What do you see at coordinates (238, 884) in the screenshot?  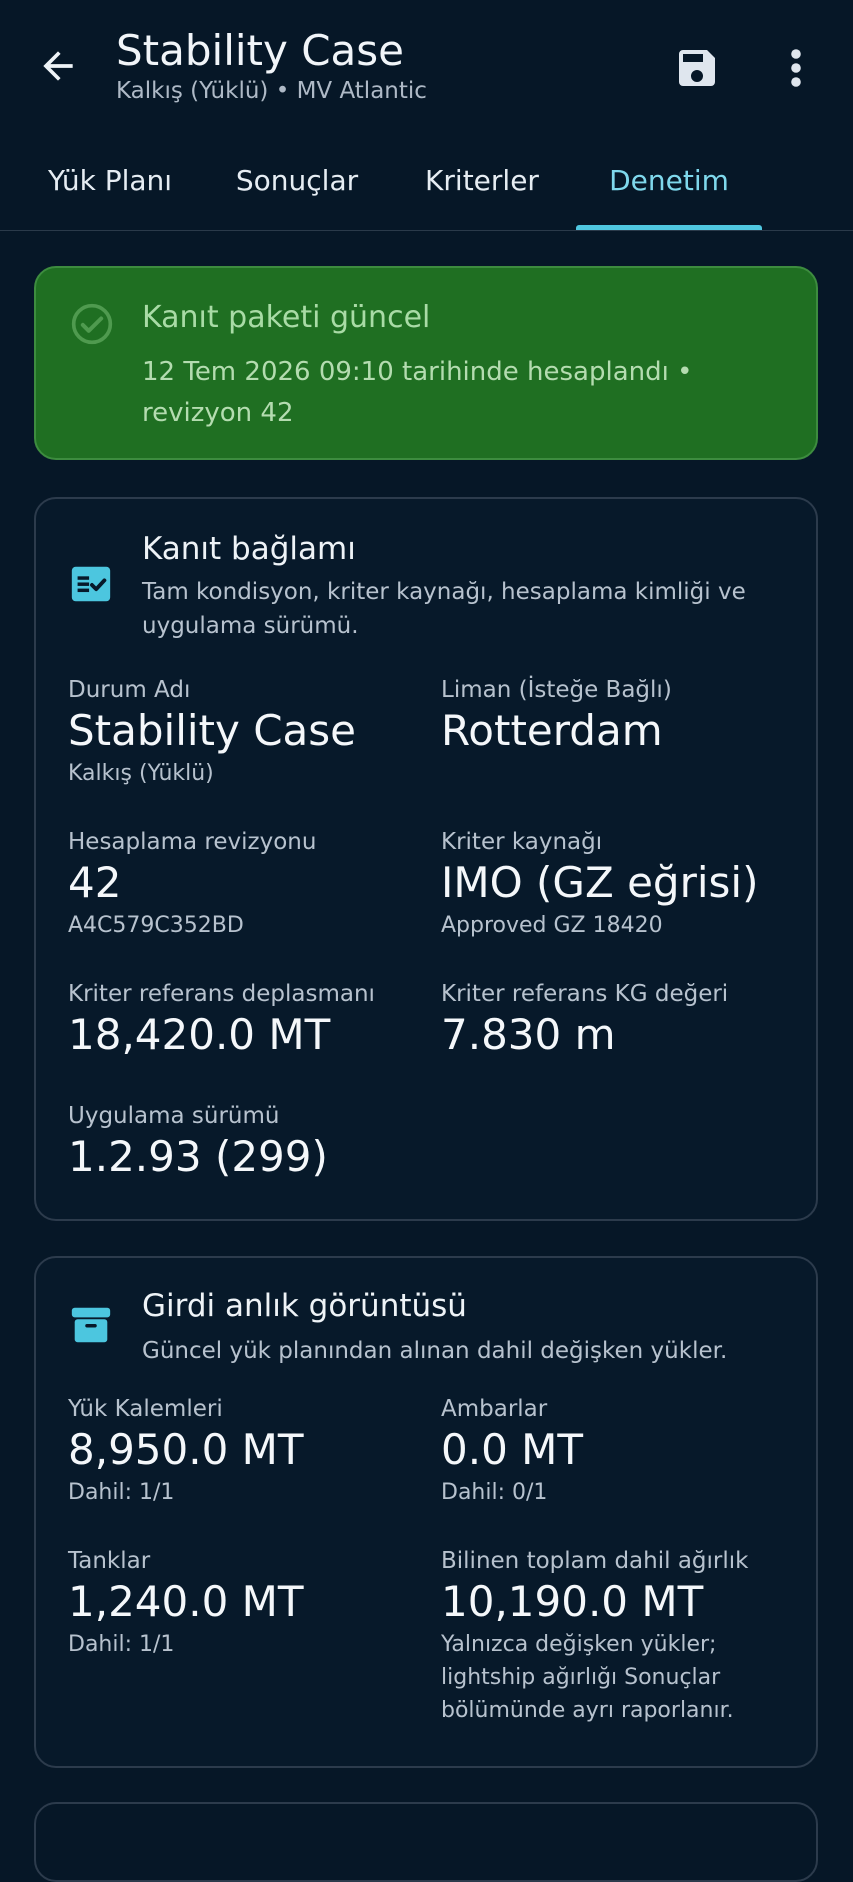 I see `field-hesaplama-revizyonu: Hesaplama revizyonu 42 A4C579C352BD` at bounding box center [238, 884].